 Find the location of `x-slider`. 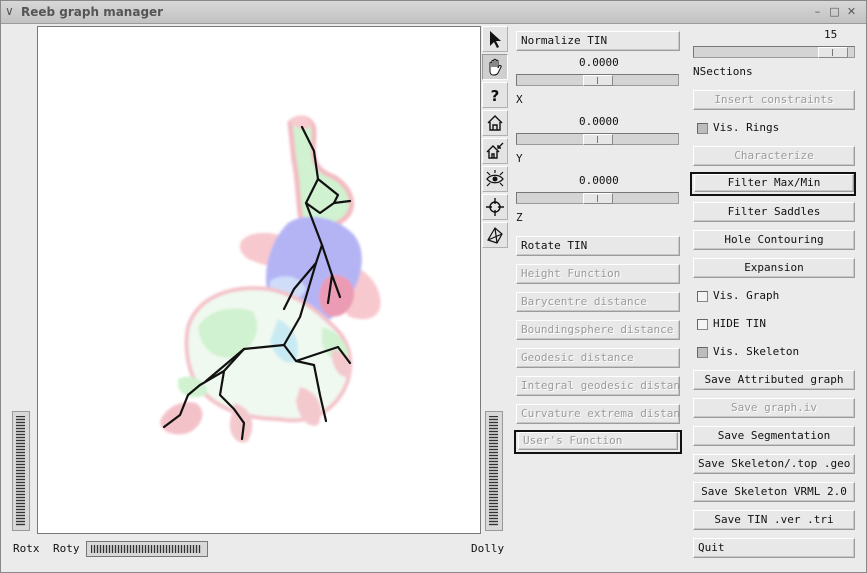

x-slider is located at coordinates (597, 80).